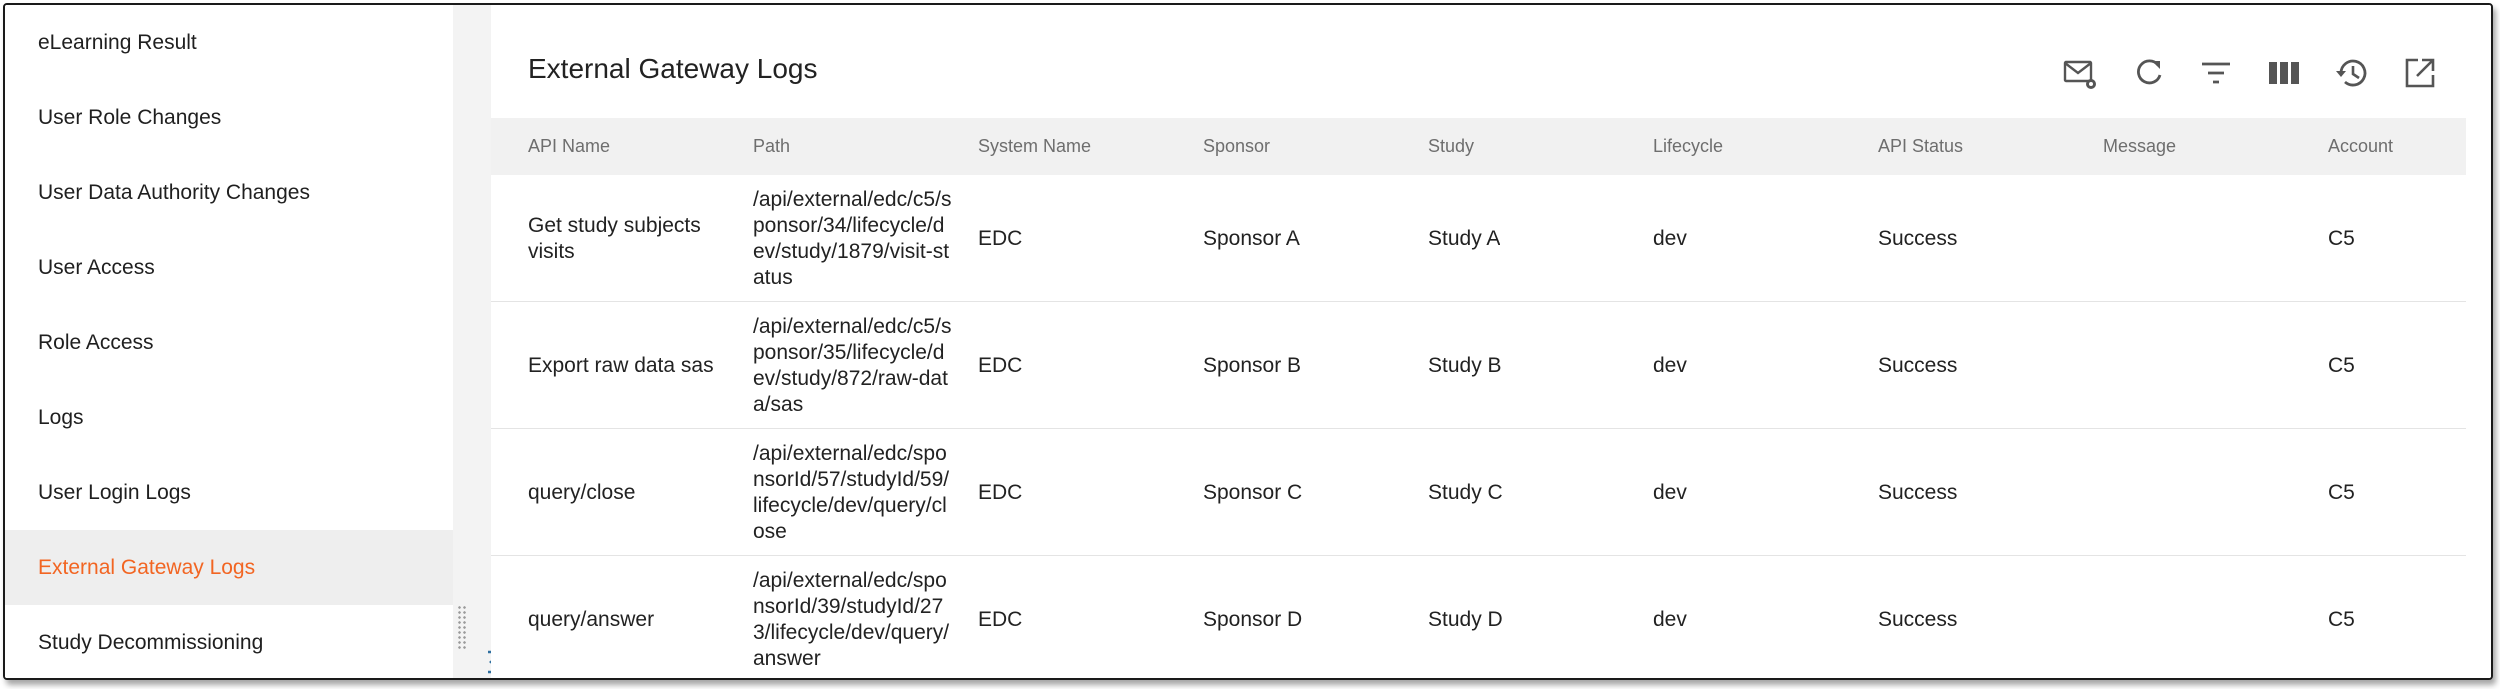 This screenshot has height=689, width=2500. I want to click on cell-api-name: Get study subjects visits, so click(614, 238).